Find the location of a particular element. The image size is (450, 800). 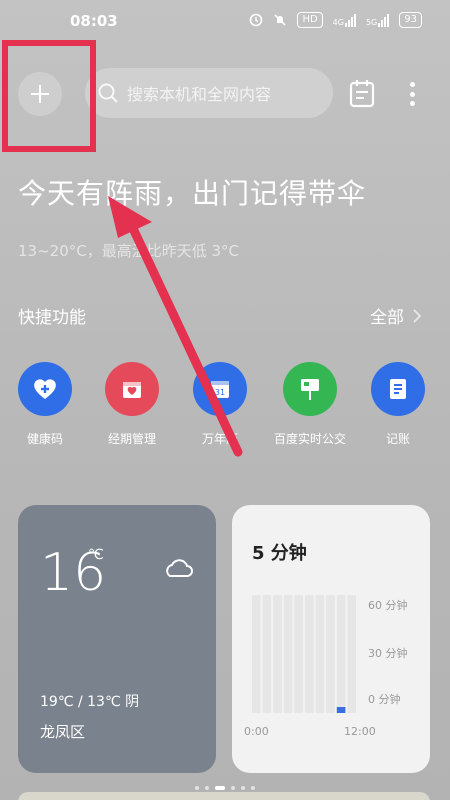

search-icon is located at coordinates (108, 93).